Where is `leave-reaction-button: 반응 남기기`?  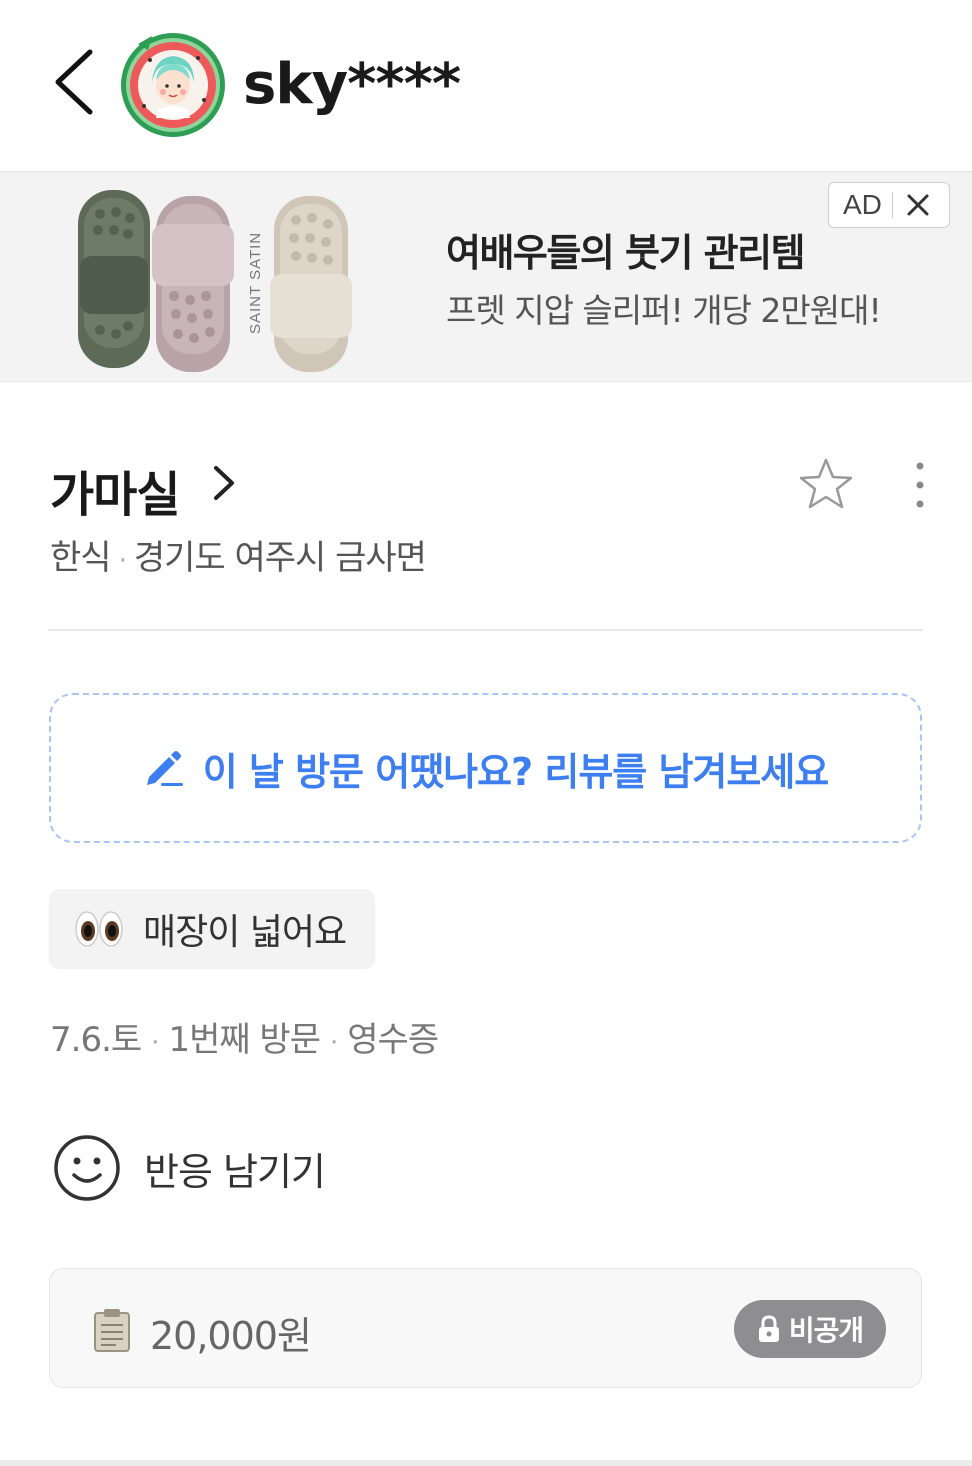 leave-reaction-button: 반응 남기기 is located at coordinates (189, 1168).